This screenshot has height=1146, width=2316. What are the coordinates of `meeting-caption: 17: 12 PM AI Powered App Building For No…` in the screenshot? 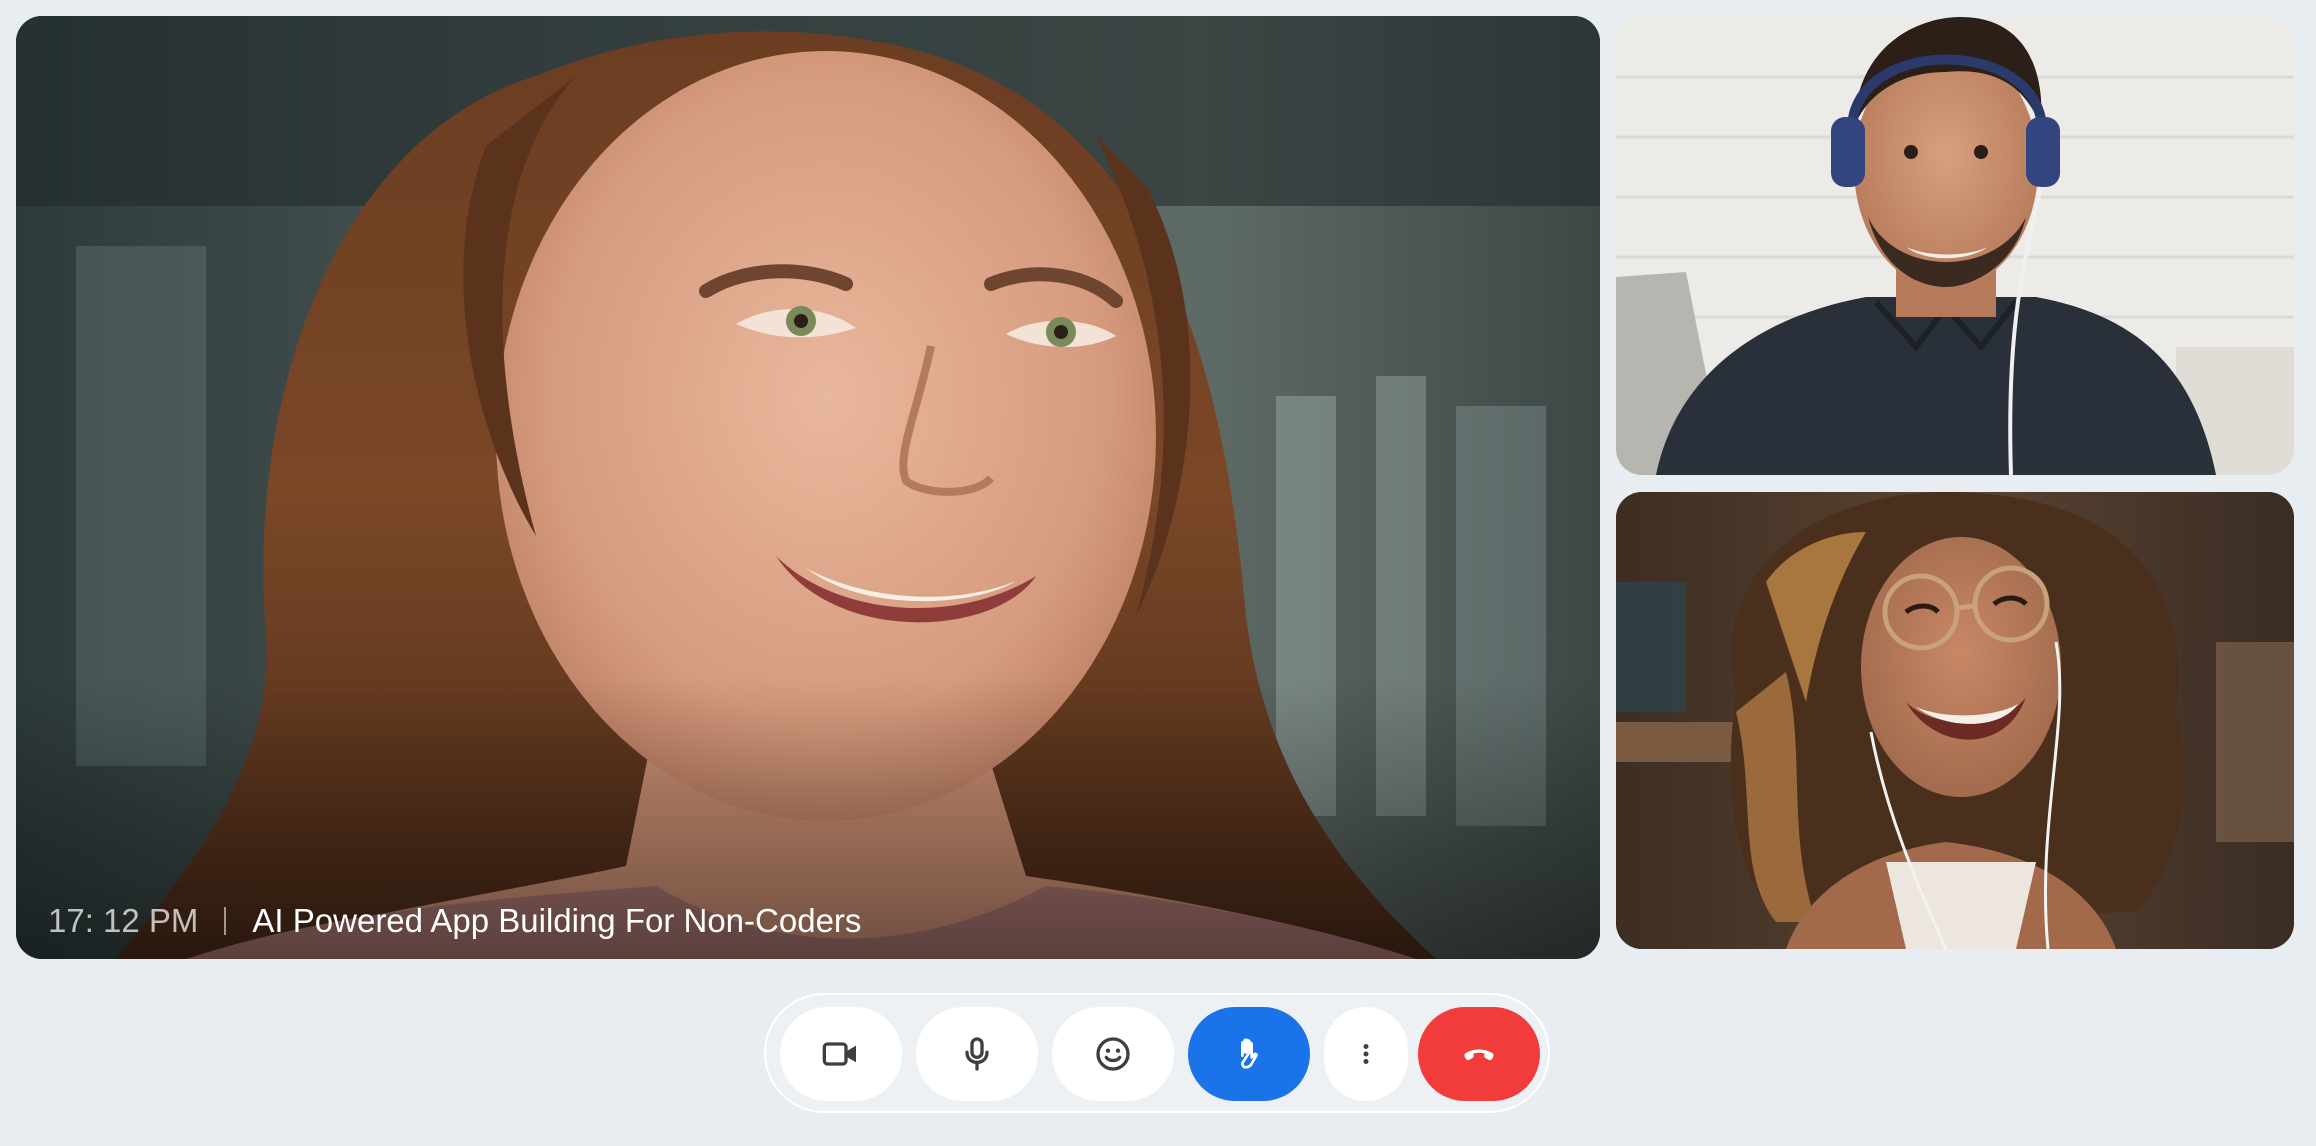 It's located at (454, 920).